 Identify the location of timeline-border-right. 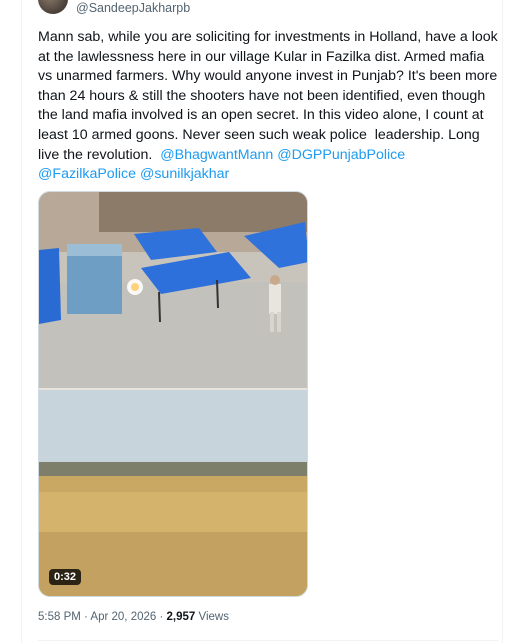
(502, 321).